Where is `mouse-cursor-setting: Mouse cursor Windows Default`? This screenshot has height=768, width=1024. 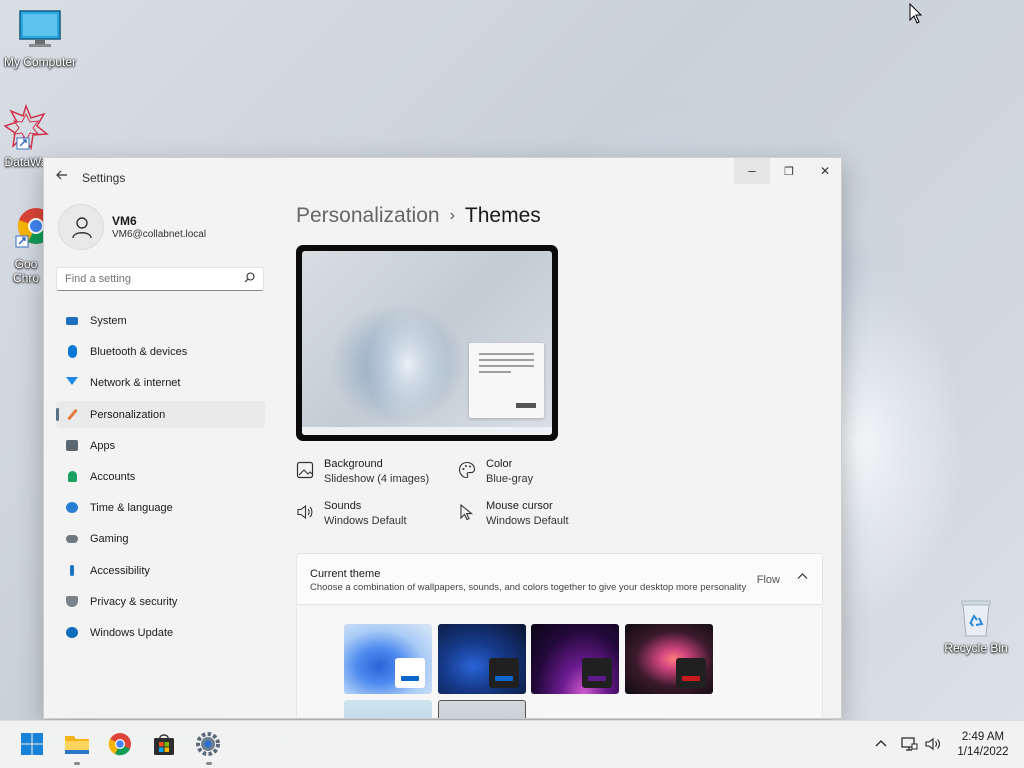
mouse-cursor-setting: Mouse cursor Windows Default is located at coordinates (538, 516).